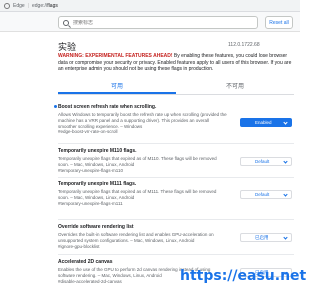 This screenshot has height=294, width=320. What do you see at coordinates (45, 6) in the screenshot?
I see `url-text: edge://flags` at bounding box center [45, 6].